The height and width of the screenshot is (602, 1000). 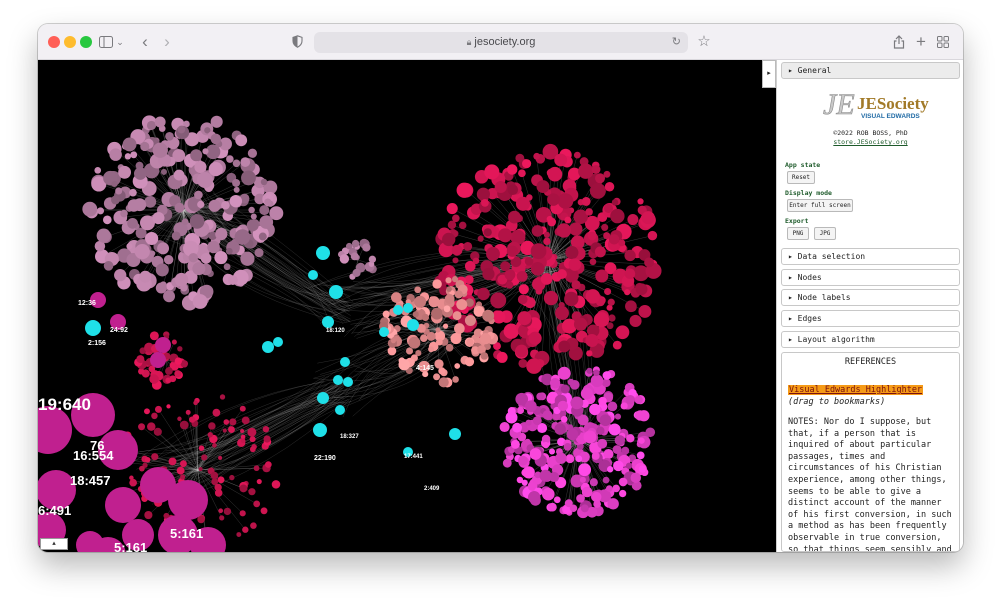 I want to click on export-png-button: PNG, so click(x=798, y=233).